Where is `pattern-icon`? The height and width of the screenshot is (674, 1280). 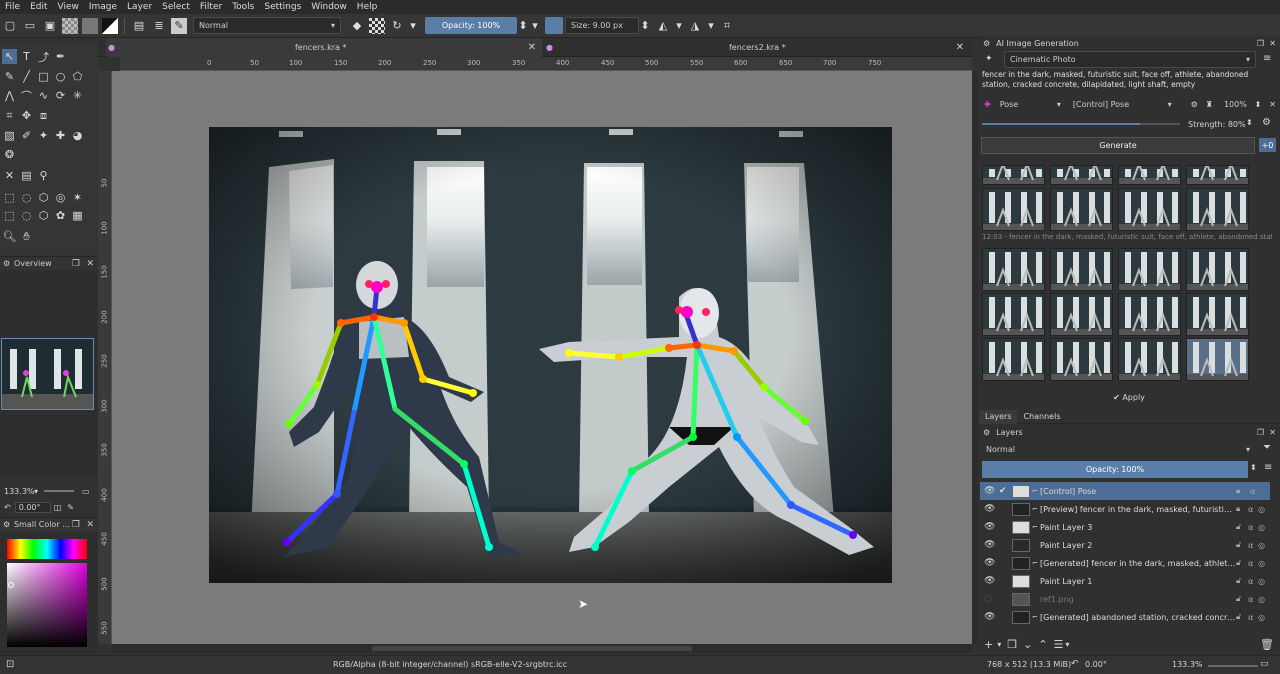 pattern-icon is located at coordinates (70, 25).